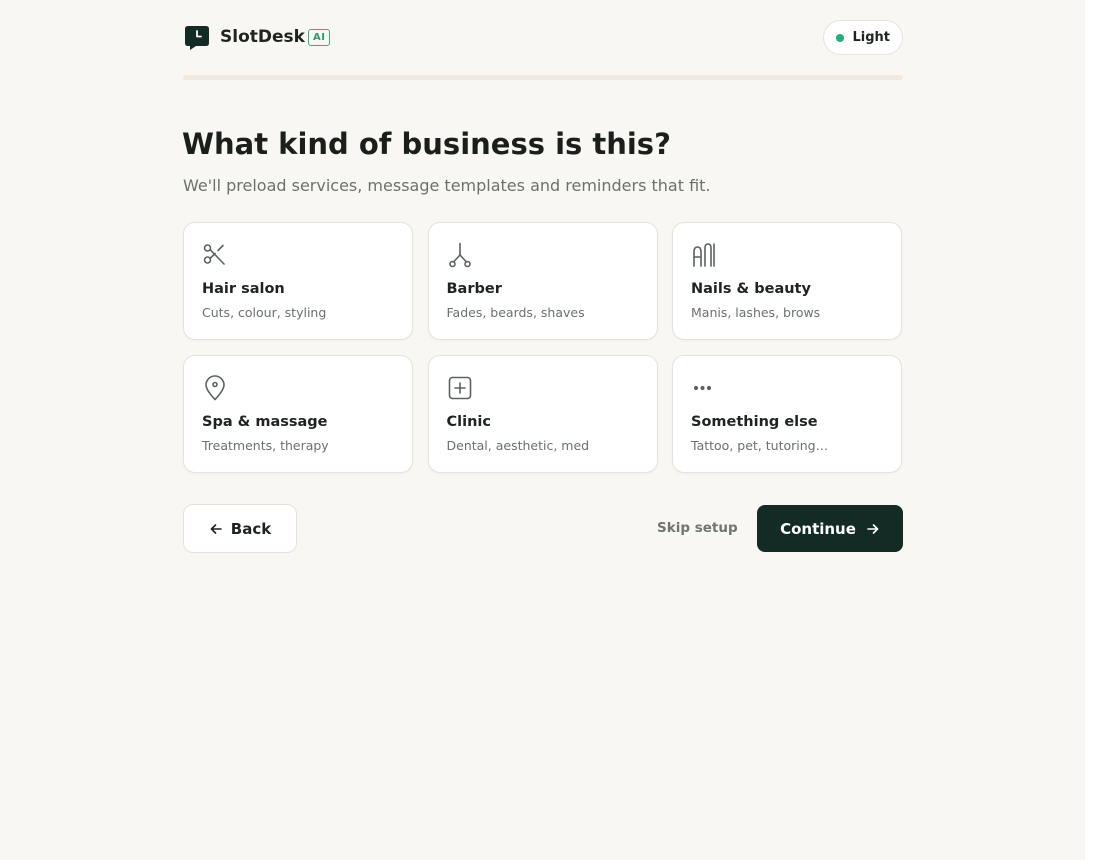 The image size is (1100, 860). I want to click on theme-toggle-label: Light, so click(871, 37).